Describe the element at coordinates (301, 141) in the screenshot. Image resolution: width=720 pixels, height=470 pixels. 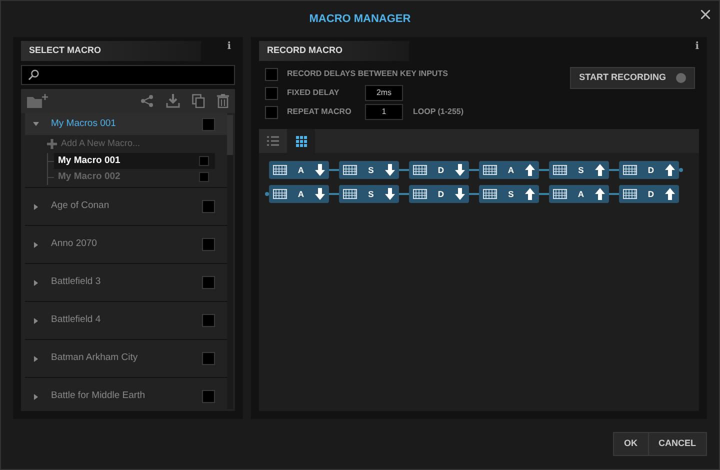
I see `grid-view-tab` at that location.